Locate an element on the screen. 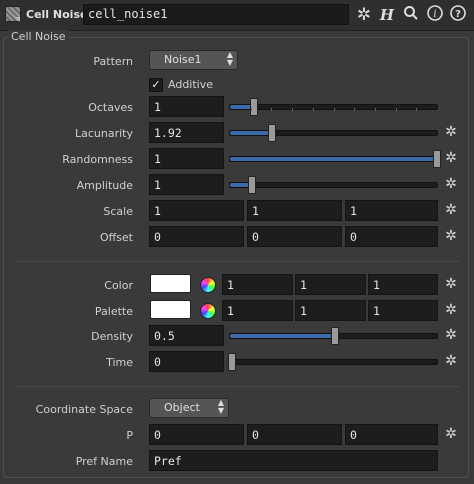  time-field: 0 is located at coordinates (186, 361).